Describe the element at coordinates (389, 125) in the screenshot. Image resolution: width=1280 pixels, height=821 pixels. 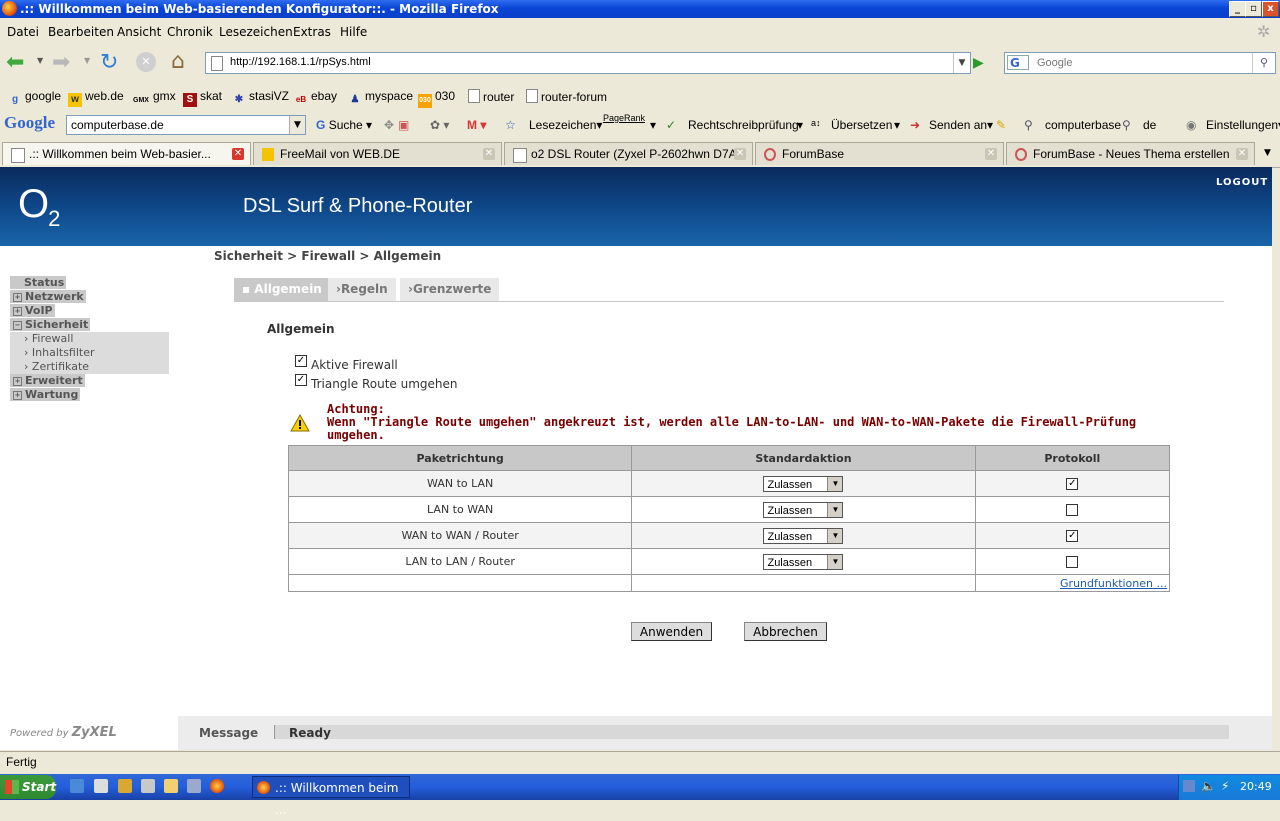
I see `highlight-icon: ✥` at that location.